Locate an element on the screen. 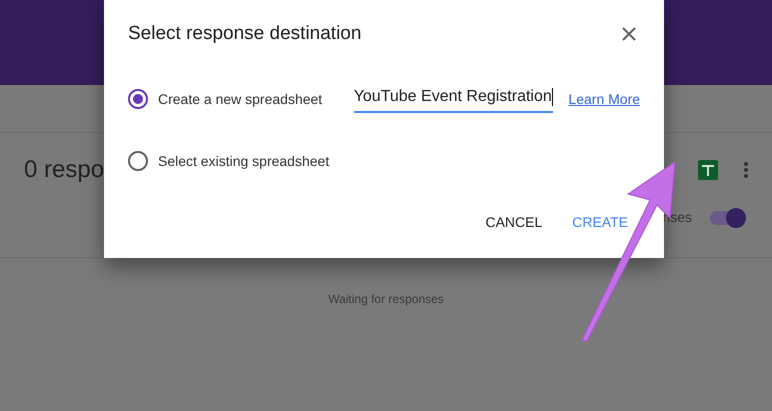  more-icon is located at coordinates (746, 170).